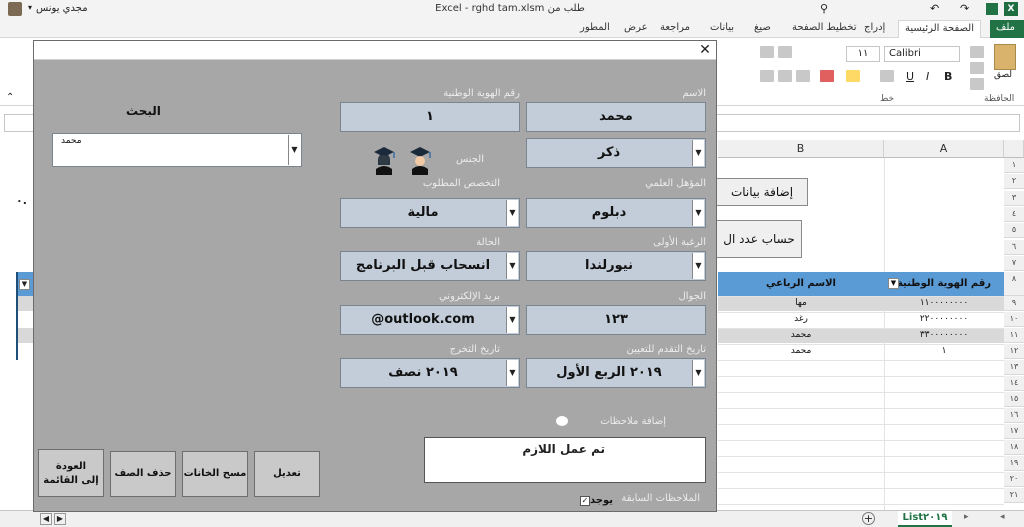  Describe the element at coordinates (944, 303) in the screenshot. I see `table-cell-id: ١١٠٠٠٠٠٠٠٠` at that location.